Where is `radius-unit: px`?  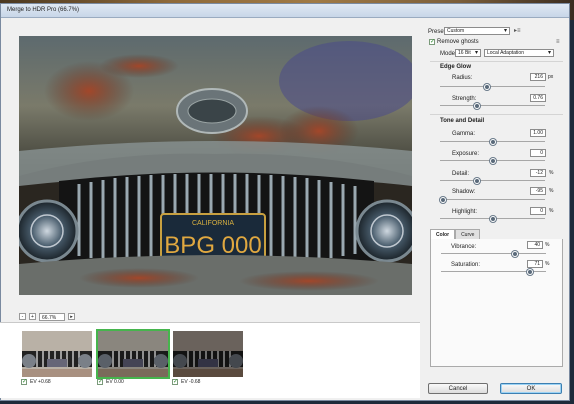 radius-unit: px is located at coordinates (551, 77).